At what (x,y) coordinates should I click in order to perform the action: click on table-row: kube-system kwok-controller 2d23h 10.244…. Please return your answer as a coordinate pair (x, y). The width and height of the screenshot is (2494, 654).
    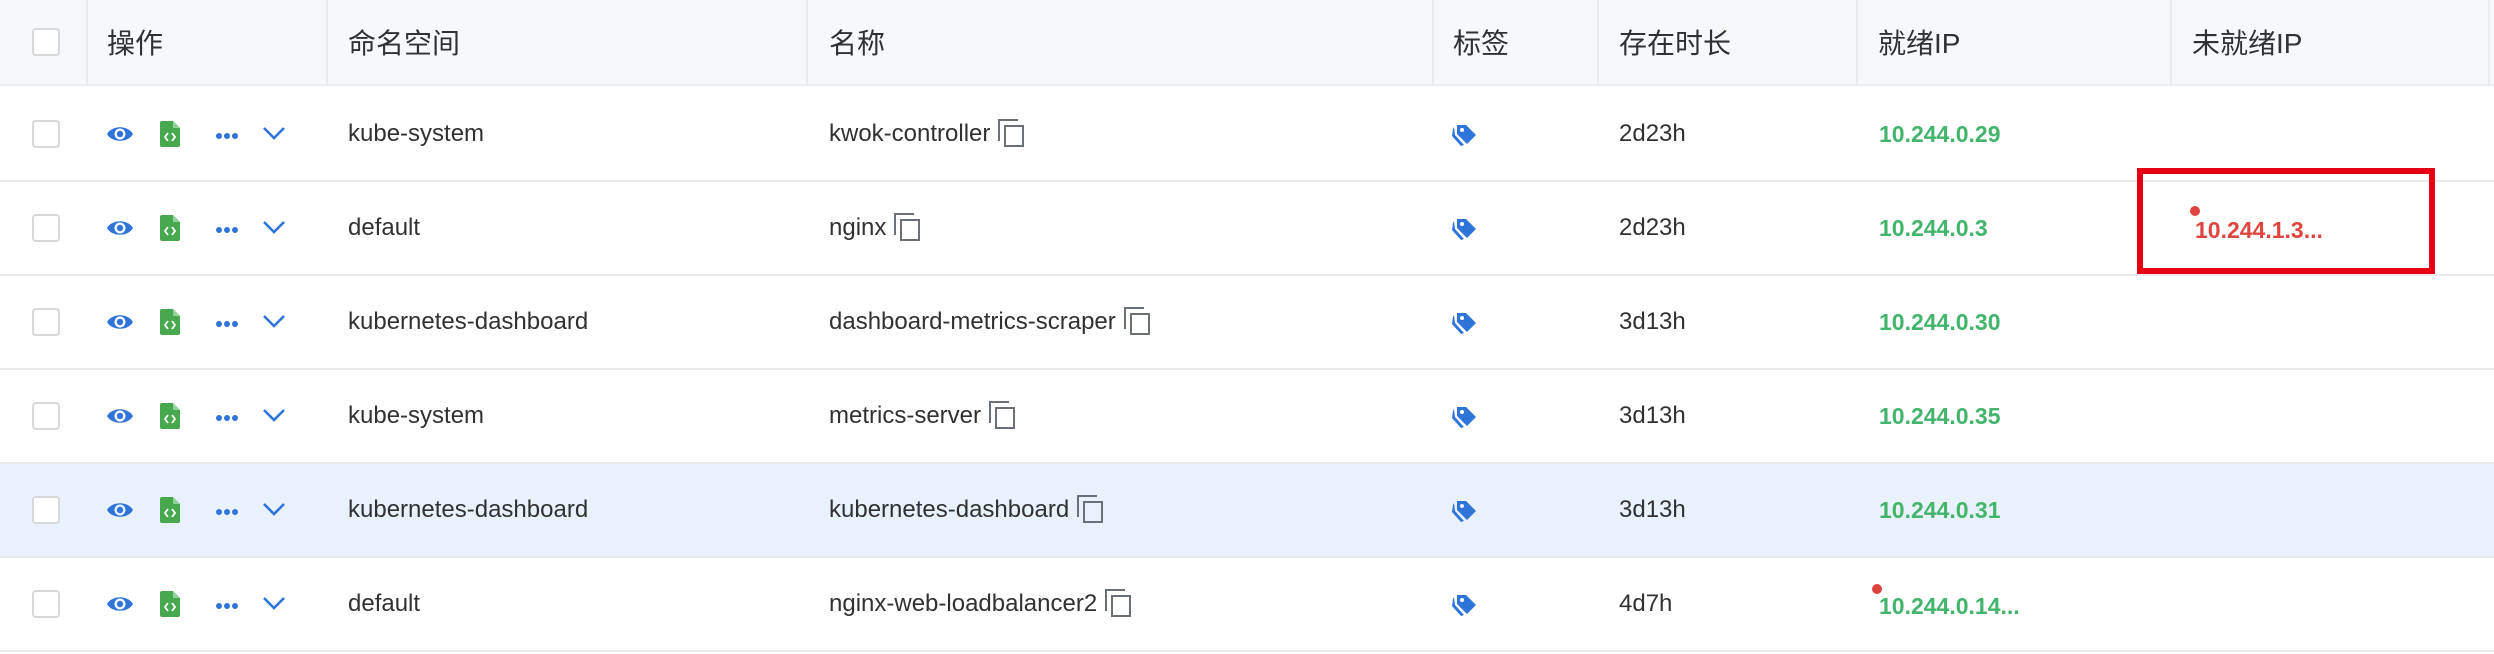
    Looking at the image, I should click on (1247, 135).